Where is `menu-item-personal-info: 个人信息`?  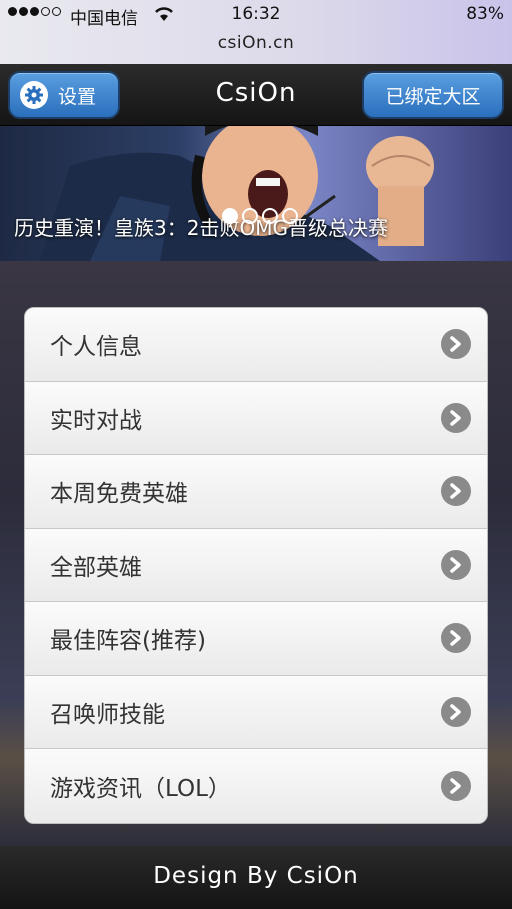
menu-item-personal-info: 个人信息 is located at coordinates (256, 345).